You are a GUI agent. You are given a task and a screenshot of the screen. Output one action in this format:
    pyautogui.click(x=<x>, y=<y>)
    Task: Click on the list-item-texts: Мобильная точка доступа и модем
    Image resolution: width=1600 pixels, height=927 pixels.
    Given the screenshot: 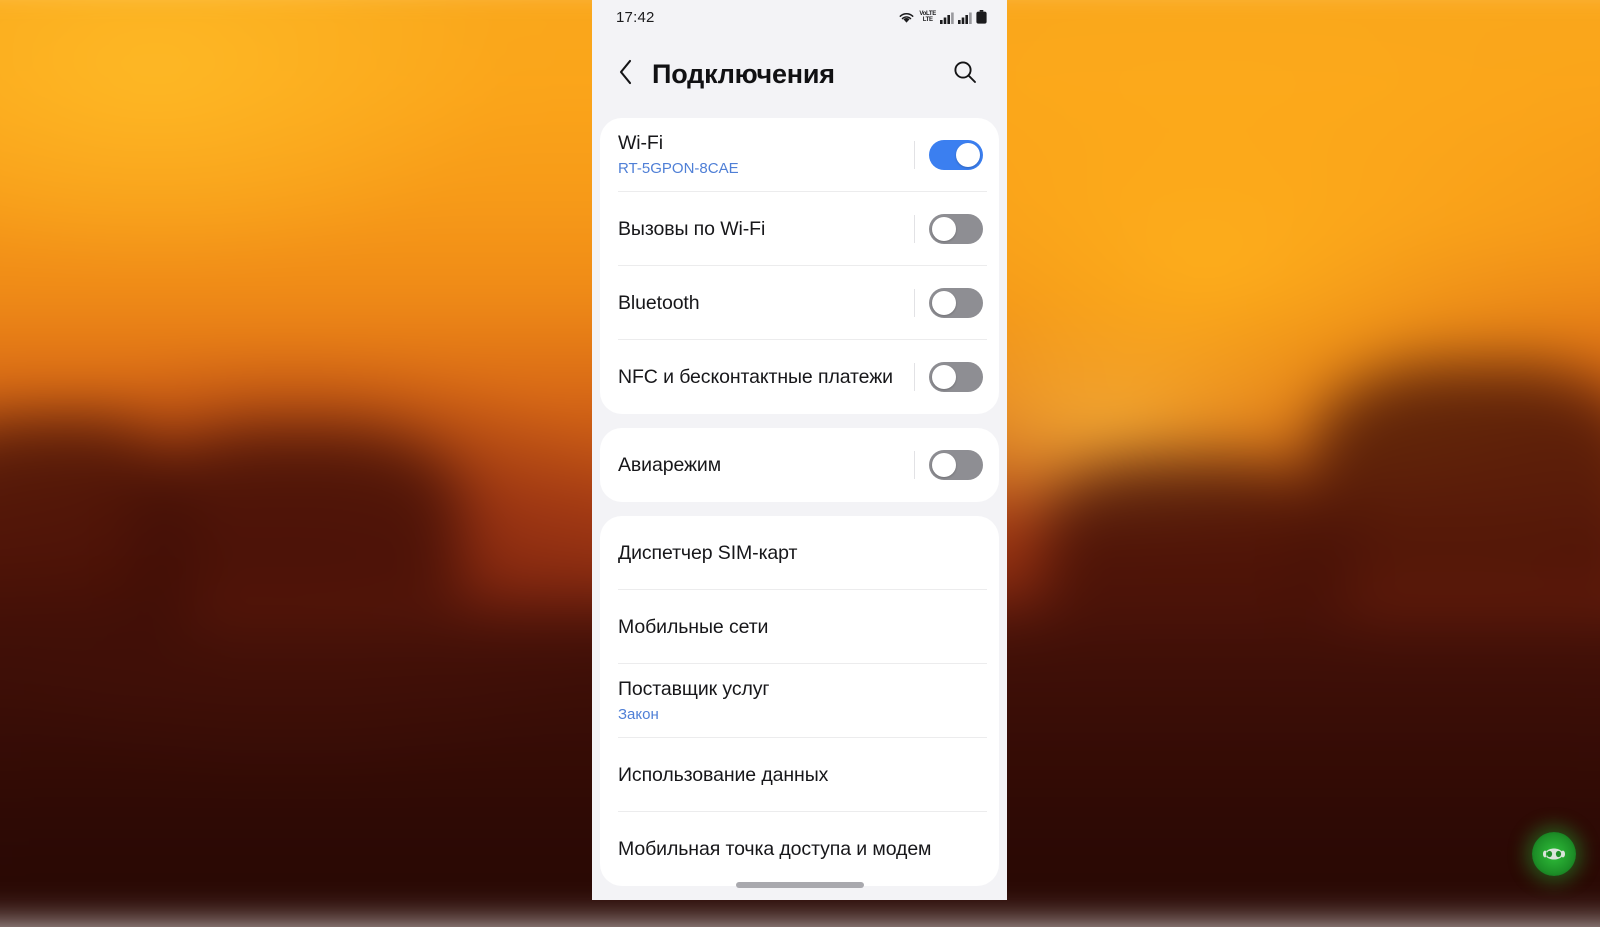 What is the action you would take?
    pyautogui.click(x=808, y=849)
    